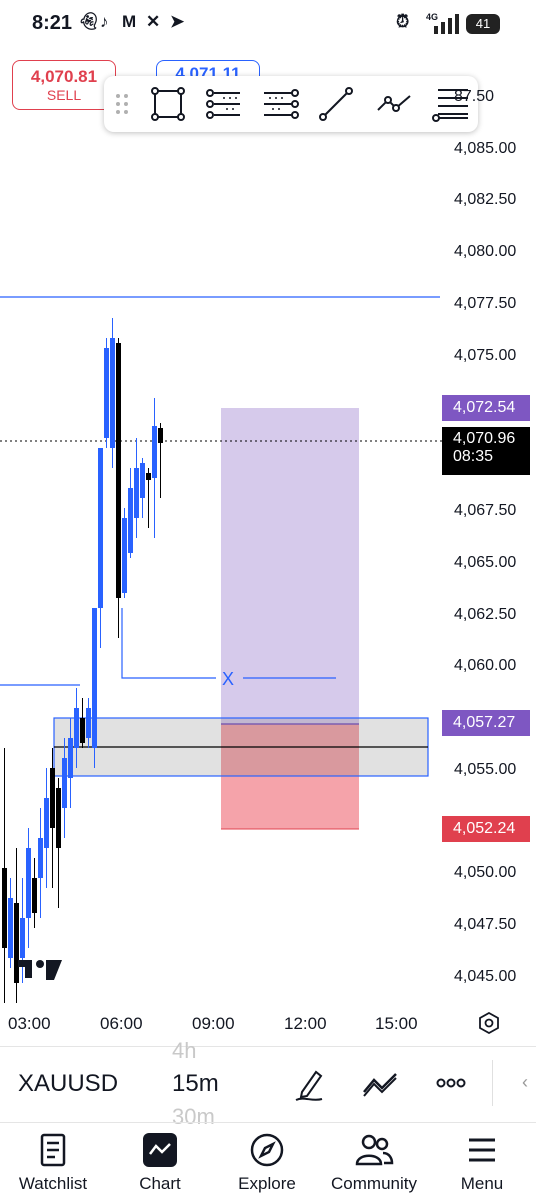 The height and width of the screenshot is (1200, 536). What do you see at coordinates (403, 21) in the screenshot?
I see `alarm-icon: ⏰︎` at bounding box center [403, 21].